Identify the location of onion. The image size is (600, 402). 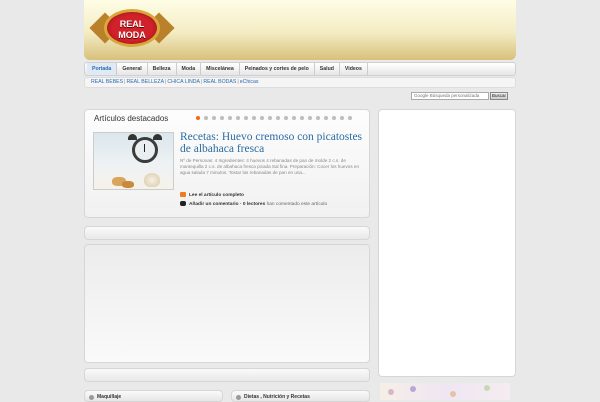
(152, 180).